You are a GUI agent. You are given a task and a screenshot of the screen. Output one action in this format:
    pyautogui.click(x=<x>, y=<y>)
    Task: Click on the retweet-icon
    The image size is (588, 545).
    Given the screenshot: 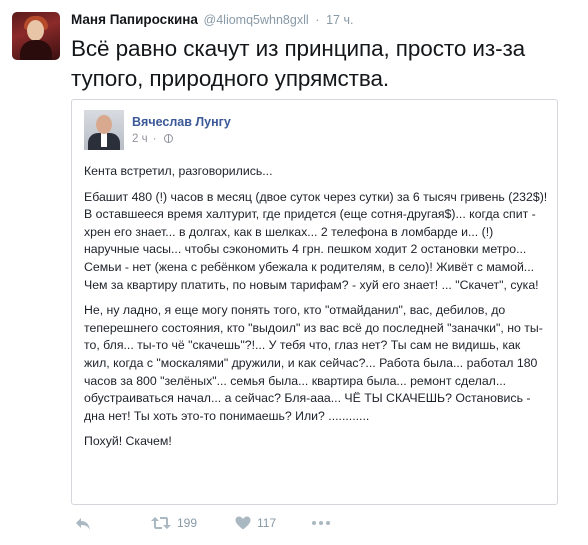 What is the action you would take?
    pyautogui.click(x=161, y=523)
    